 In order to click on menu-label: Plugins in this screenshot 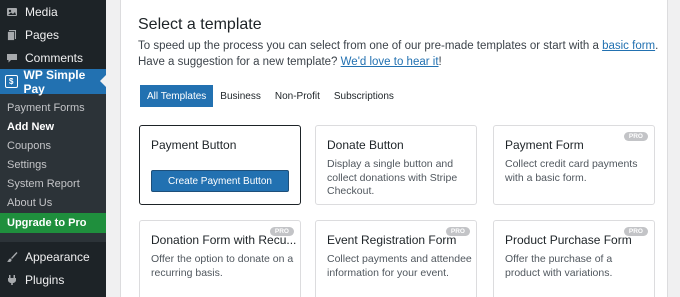, I will do `click(45, 279)`.